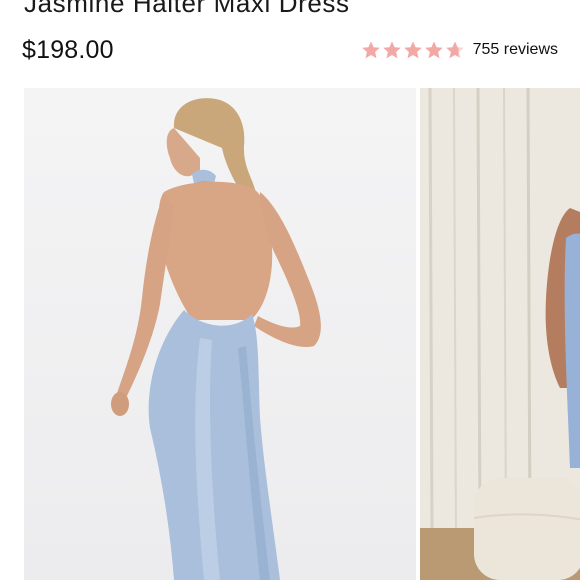 This screenshot has width=580, height=580. What do you see at coordinates (68, 50) in the screenshot?
I see `product-price: $198.00` at bounding box center [68, 50].